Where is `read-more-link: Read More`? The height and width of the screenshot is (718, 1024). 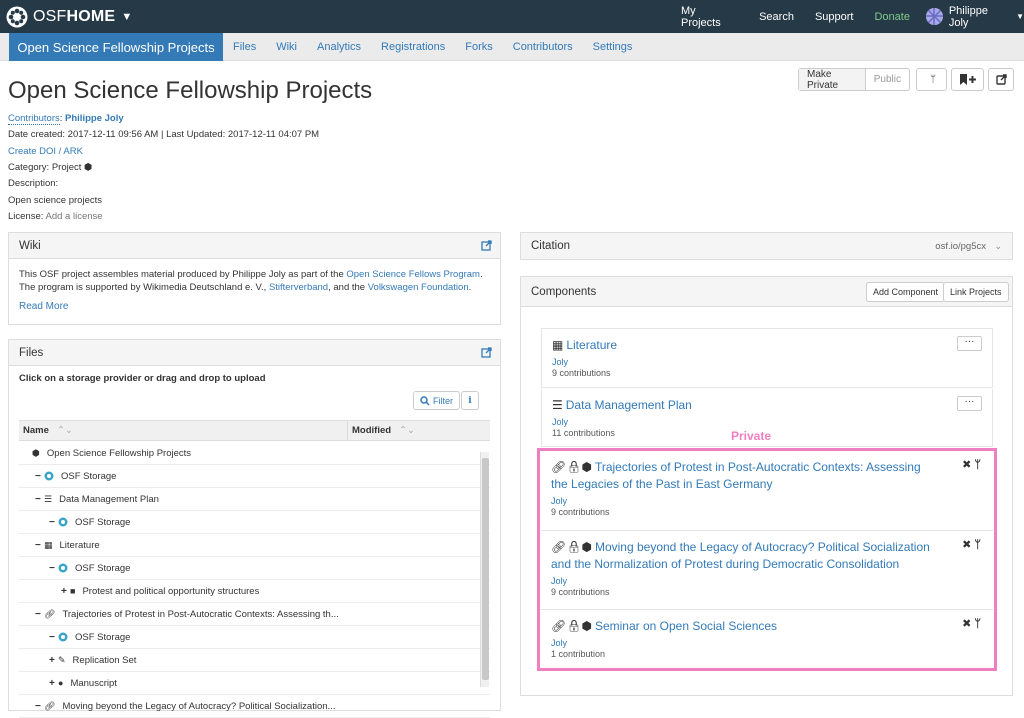 read-more-link: Read More is located at coordinates (43, 306).